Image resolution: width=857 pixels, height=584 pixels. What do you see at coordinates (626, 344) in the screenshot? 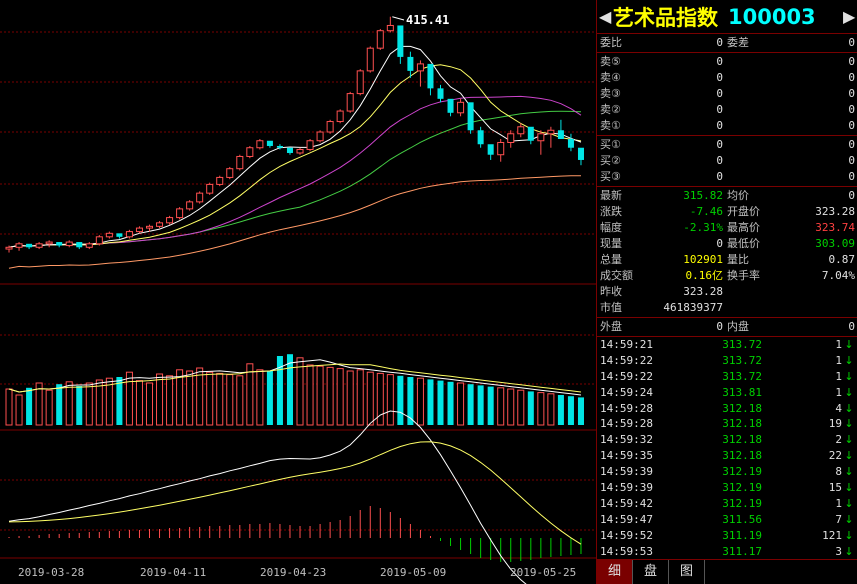
I see `tick-time: 14:59:21` at bounding box center [626, 344].